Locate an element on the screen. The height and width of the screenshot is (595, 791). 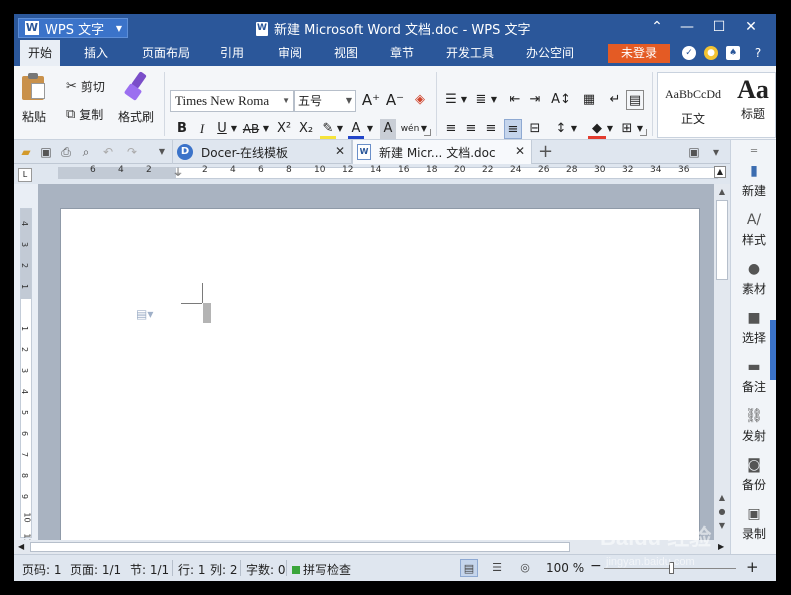
redo-icon: ↷ is located at coordinates (132, 152).